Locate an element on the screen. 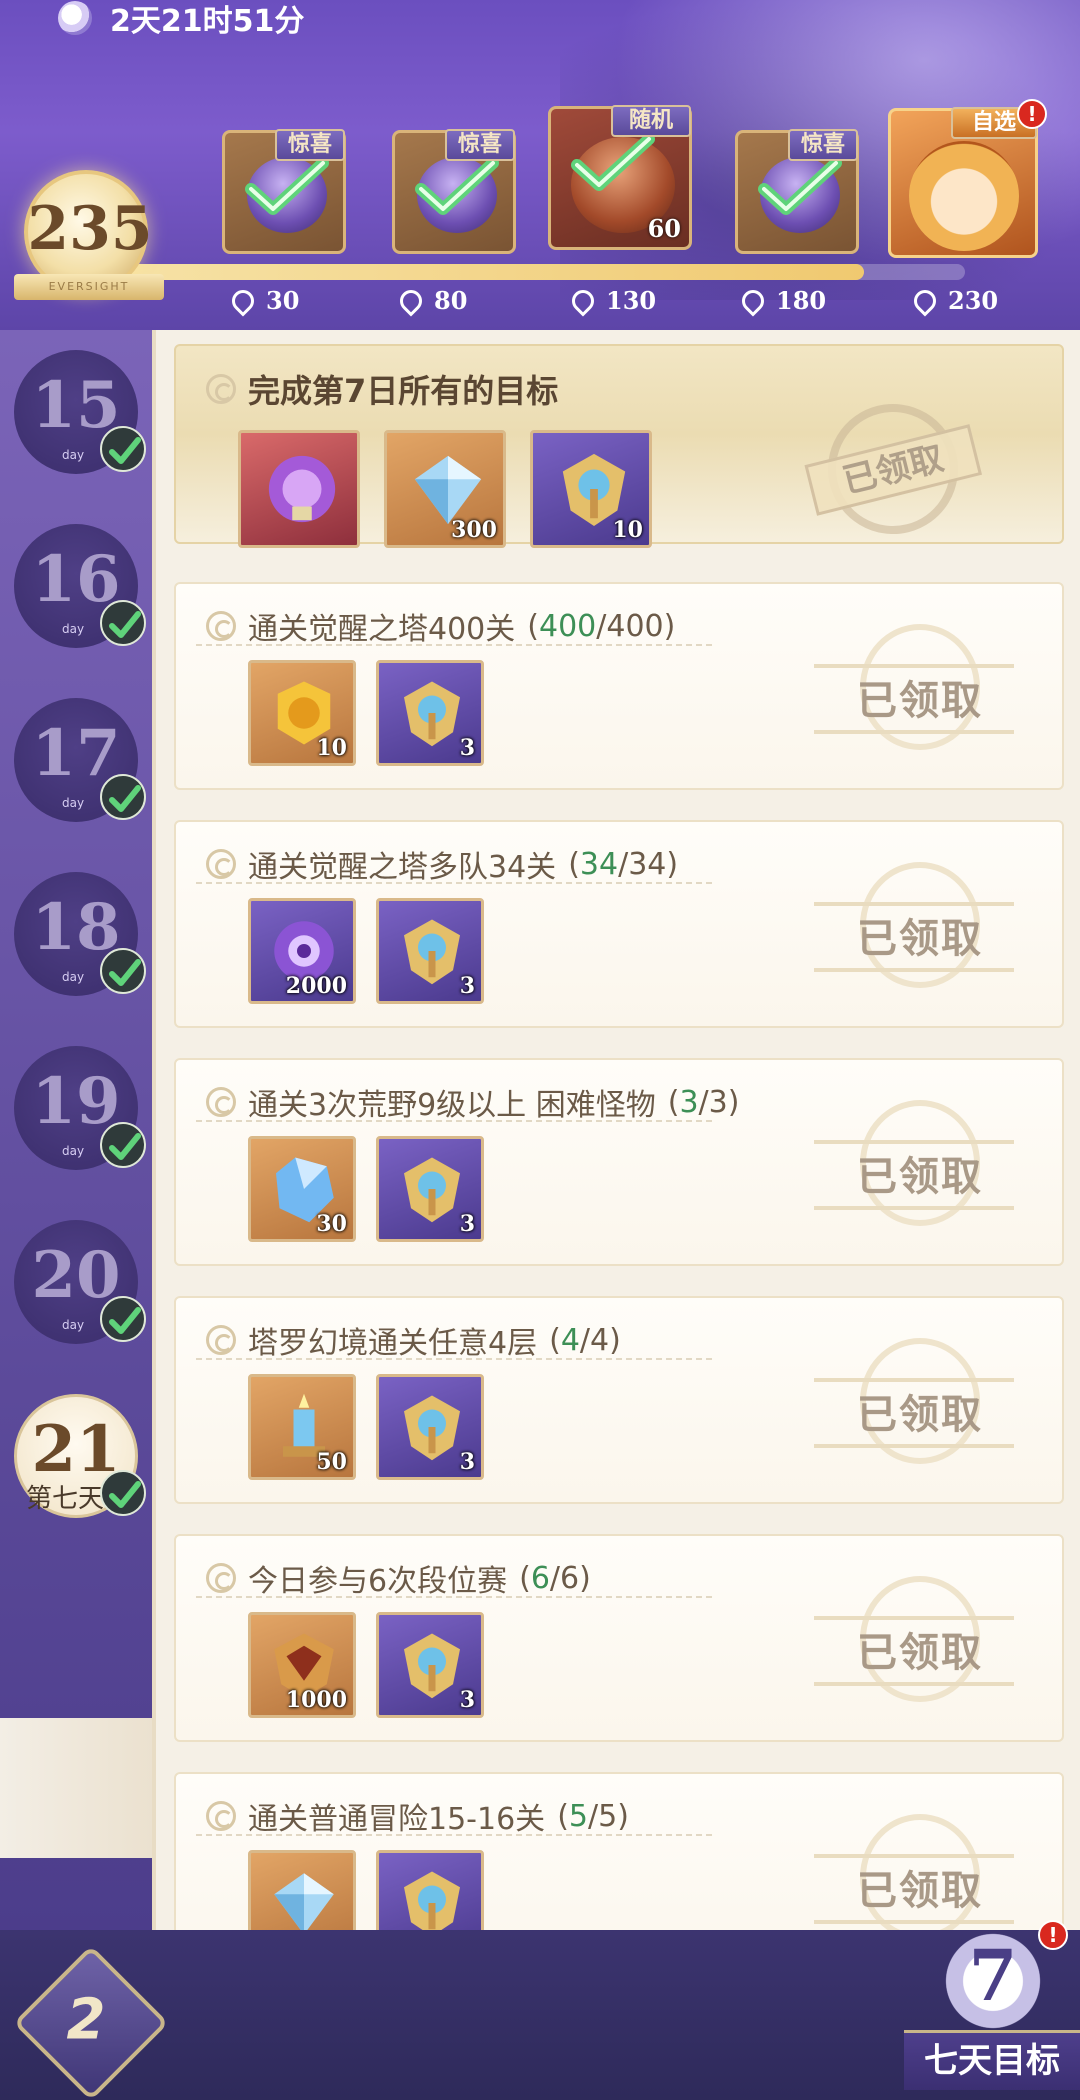  reward-item: 2000 is located at coordinates (302, 951).